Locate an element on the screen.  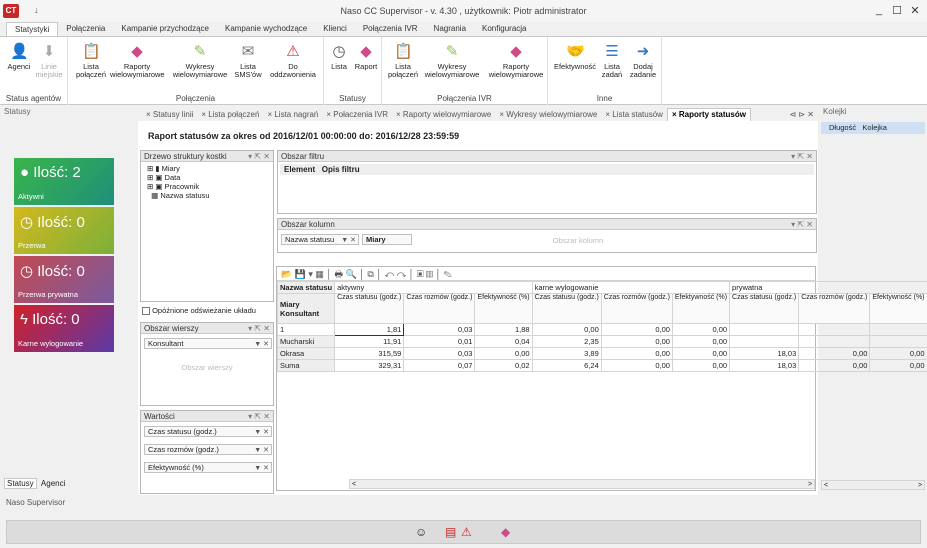
maximize-button: ☐ is located at coordinates (897, 10).